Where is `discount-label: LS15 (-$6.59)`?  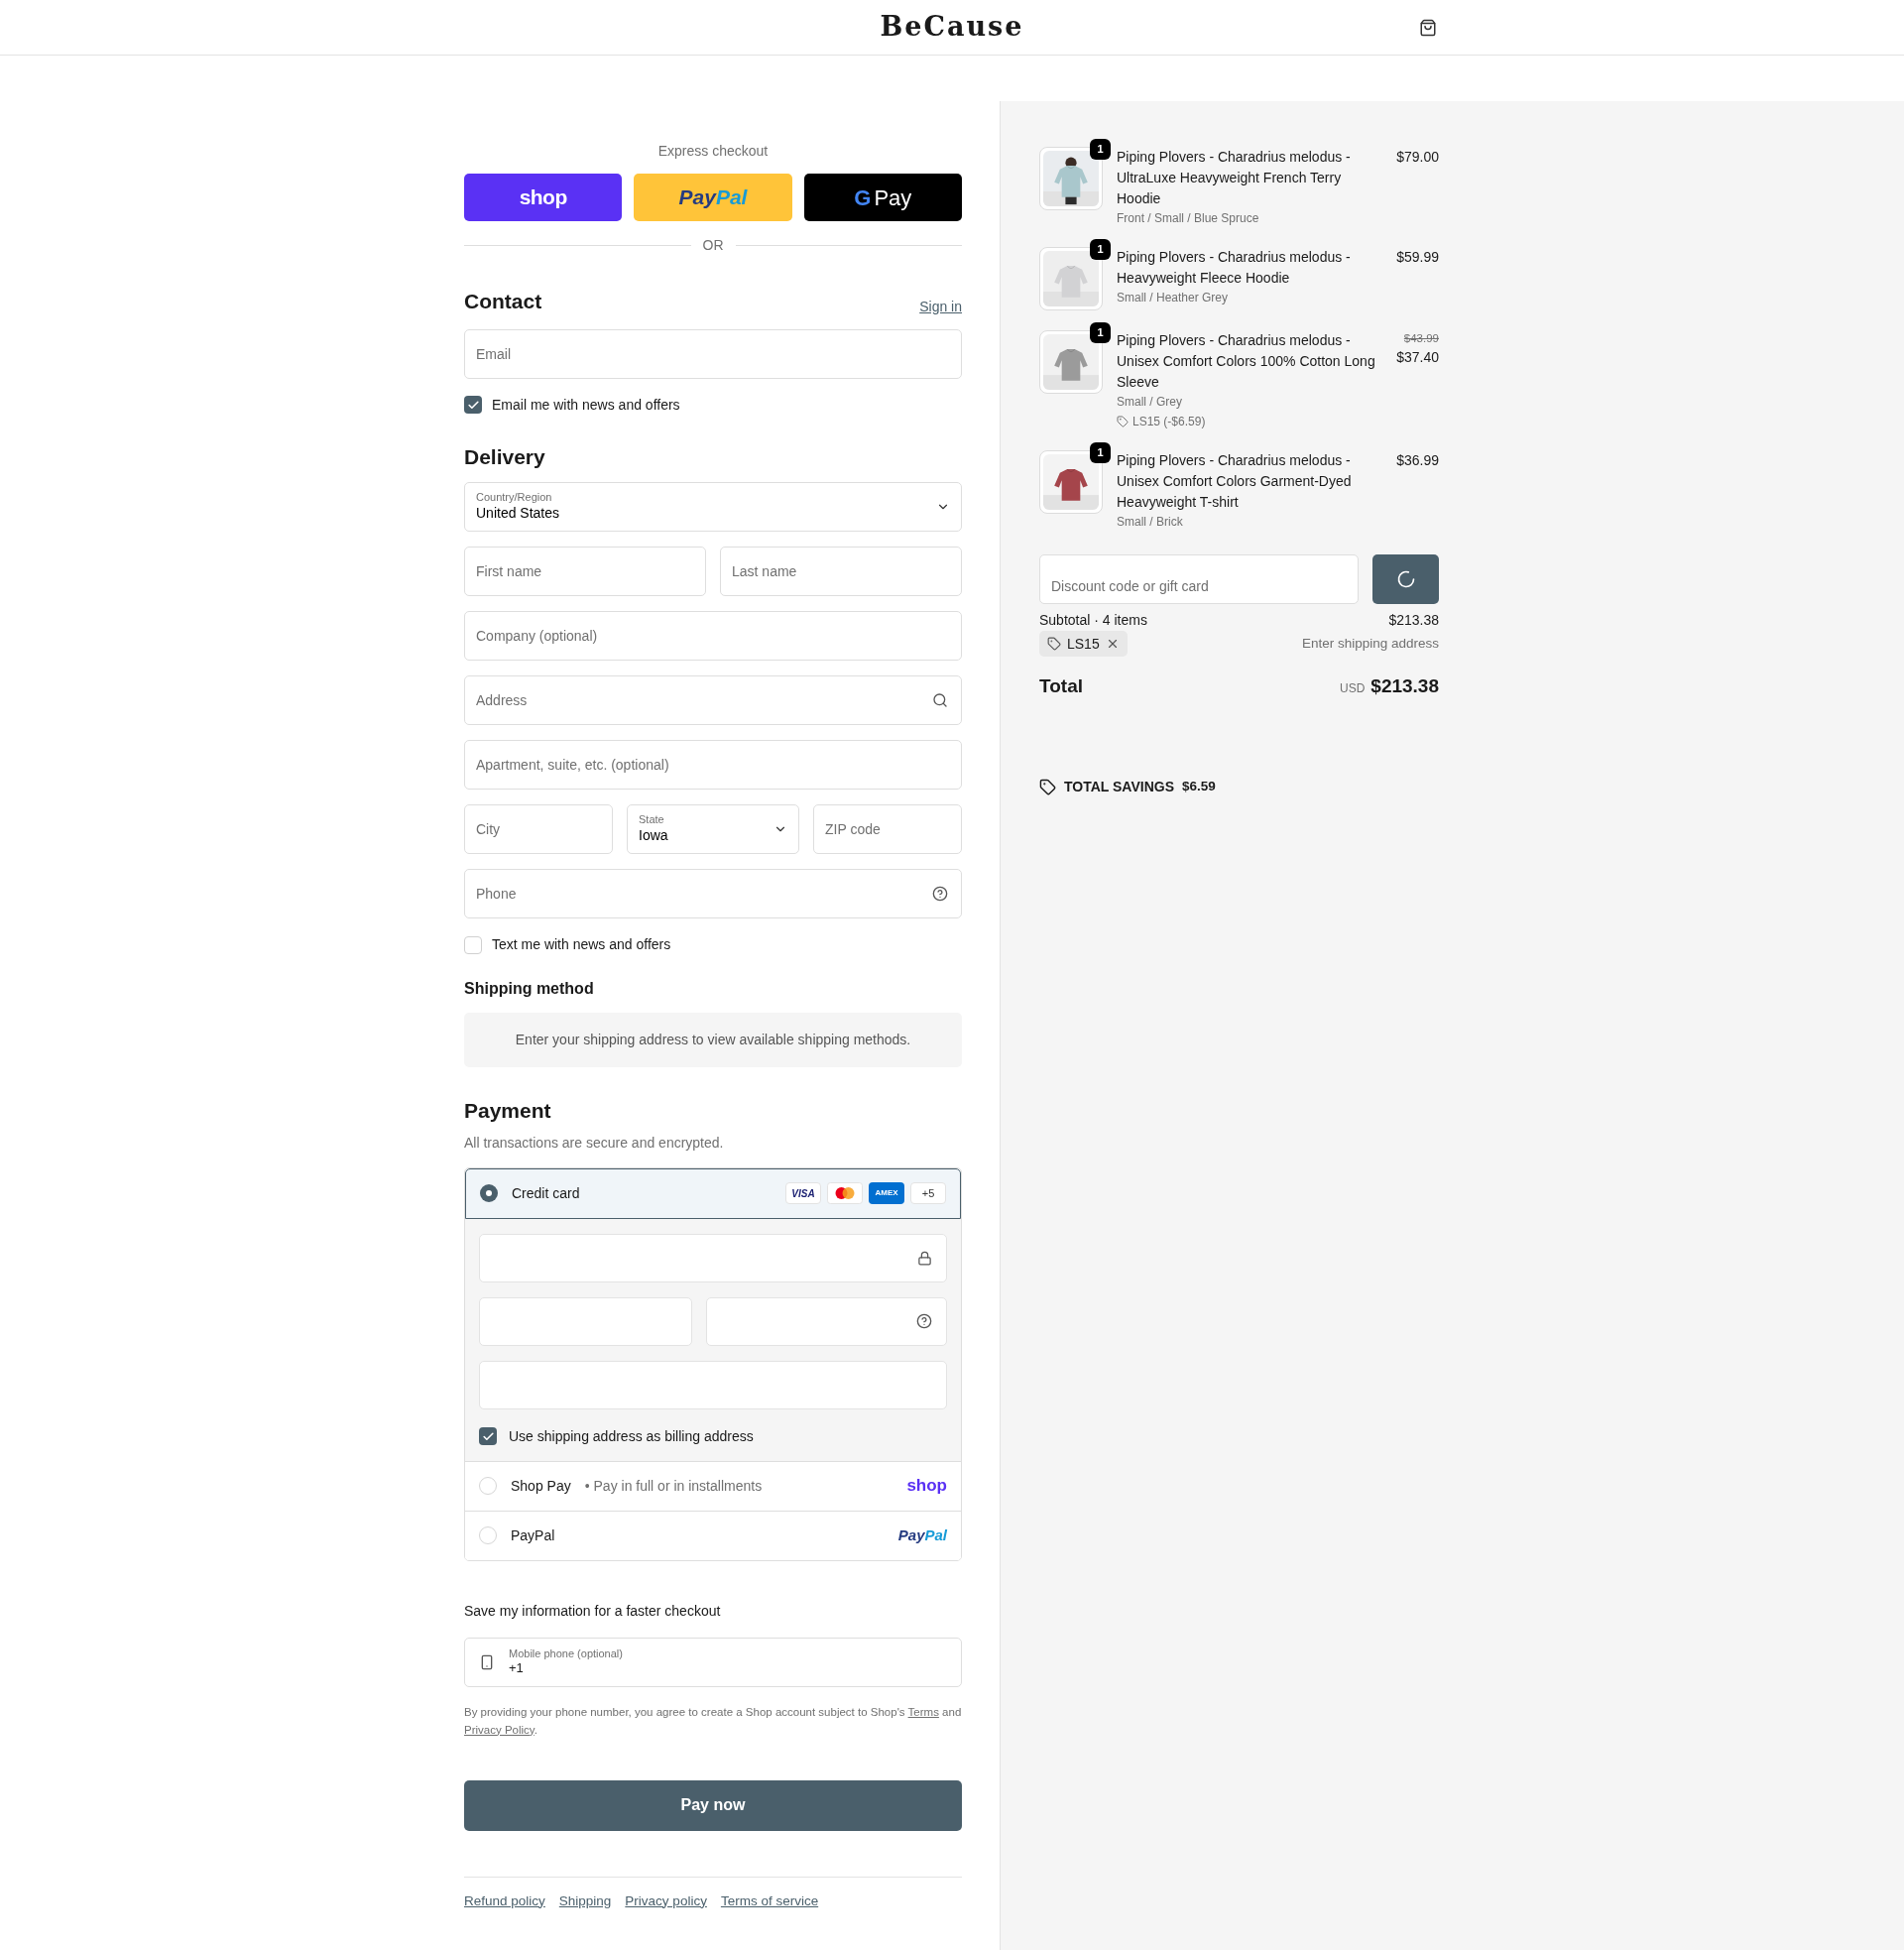 discount-label: LS15 (-$6.59) is located at coordinates (1169, 422).